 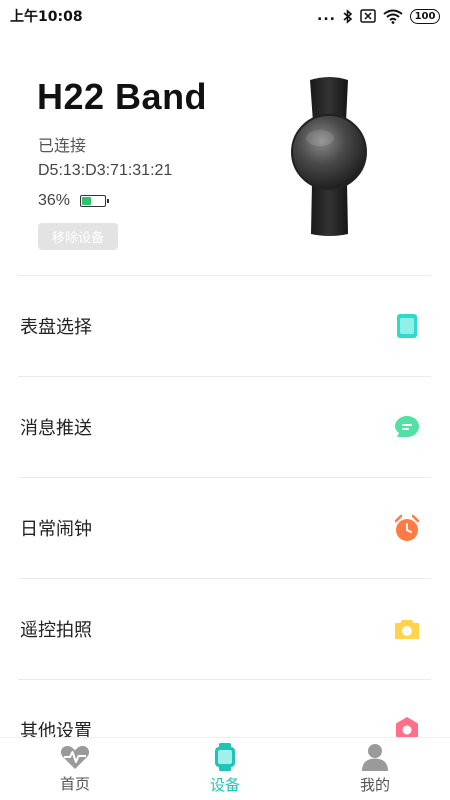 What do you see at coordinates (425, 16) in the screenshot?
I see `battery-indicator: 100` at bounding box center [425, 16].